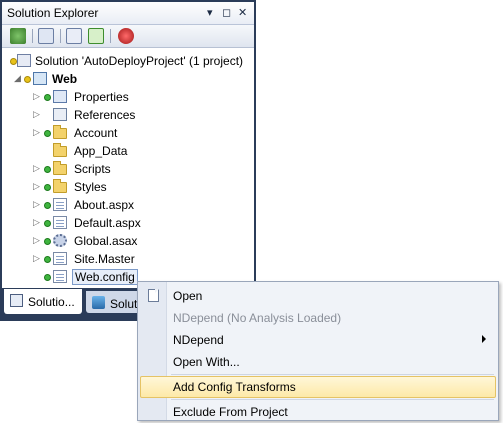 The image size is (503, 423). Describe the element at coordinates (484, 339) in the screenshot. I see `submenu-arrow-icon` at that location.